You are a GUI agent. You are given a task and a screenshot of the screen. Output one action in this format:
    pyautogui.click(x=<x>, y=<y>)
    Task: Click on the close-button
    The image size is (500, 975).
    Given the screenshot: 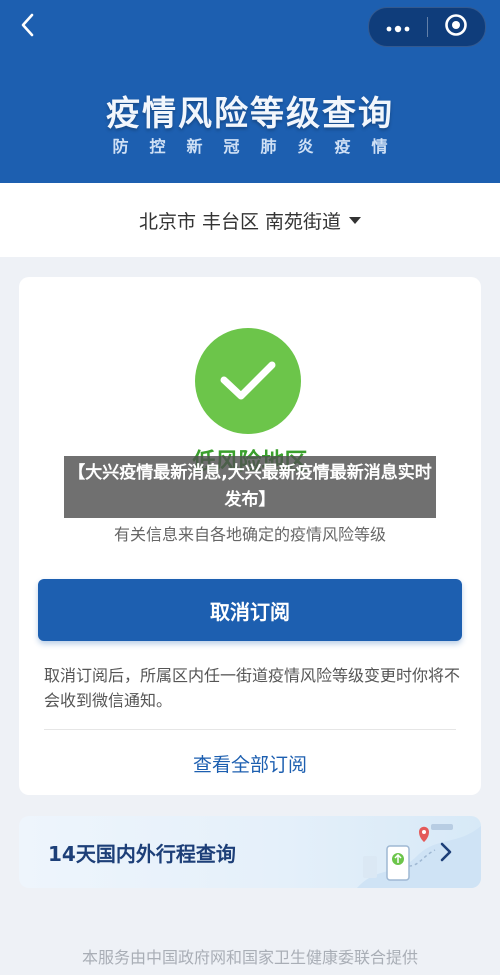 What is the action you would take?
    pyautogui.click(x=456, y=27)
    